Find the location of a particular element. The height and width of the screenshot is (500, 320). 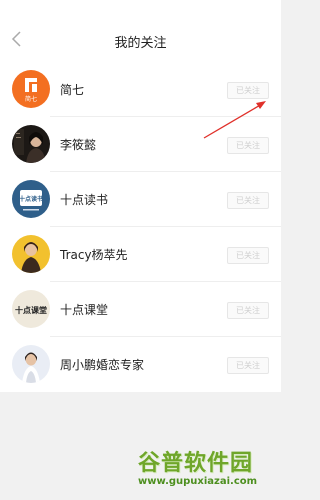

avatar-lixiaoyi is located at coordinates (31, 144).